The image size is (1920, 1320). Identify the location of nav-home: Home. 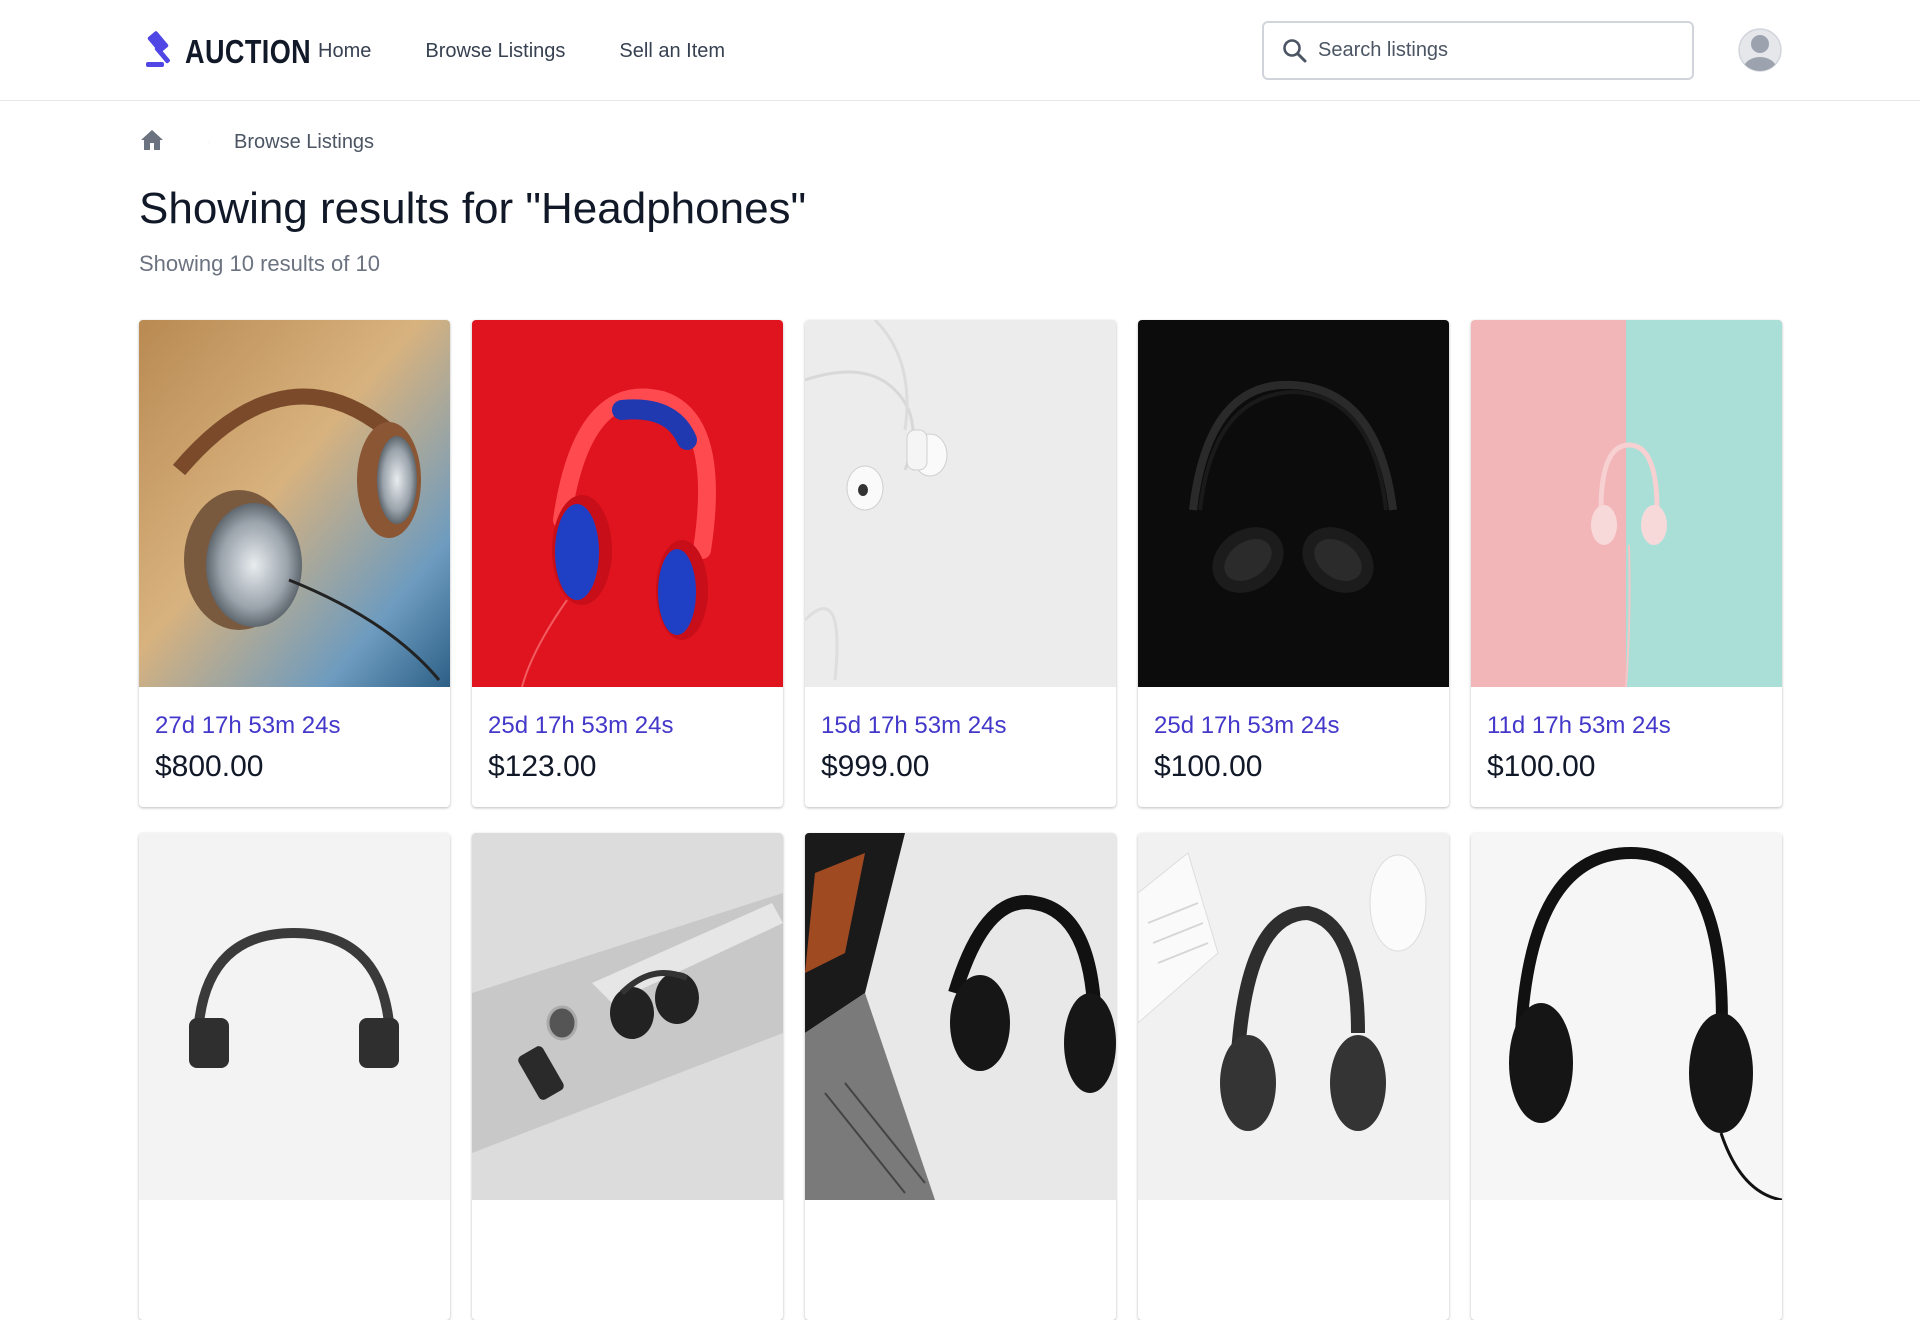
(344, 51).